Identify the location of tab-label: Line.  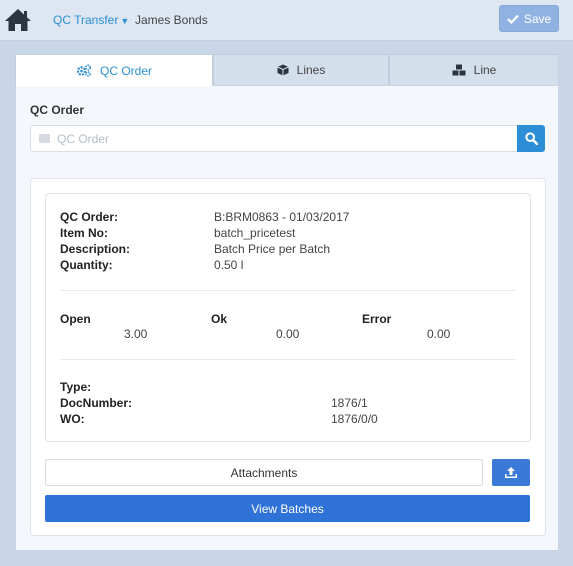
(485, 70).